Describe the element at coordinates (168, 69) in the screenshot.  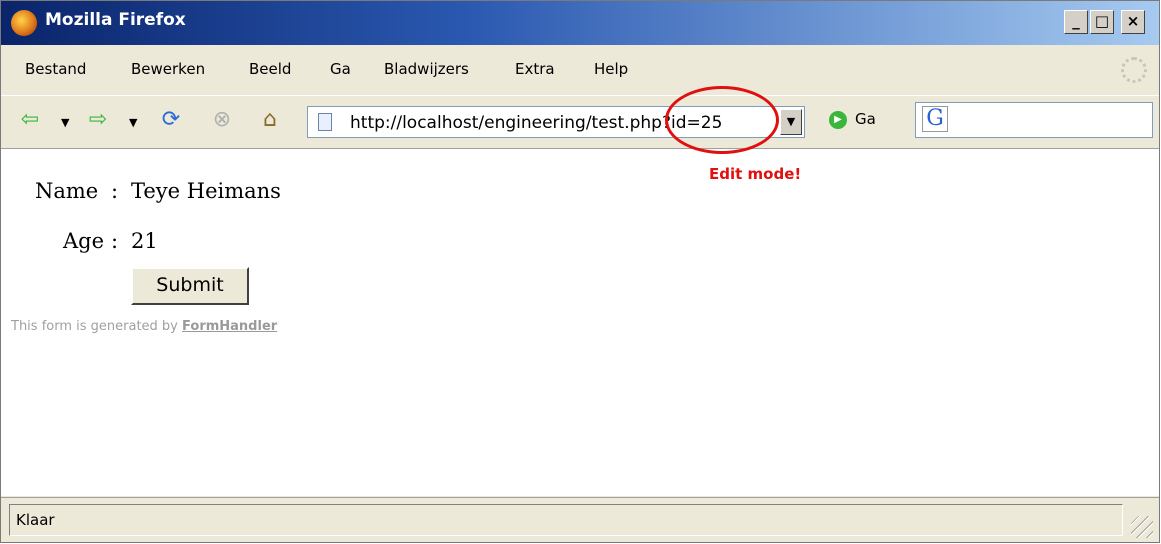
I see `menu-bewerken: Bewerken` at that location.